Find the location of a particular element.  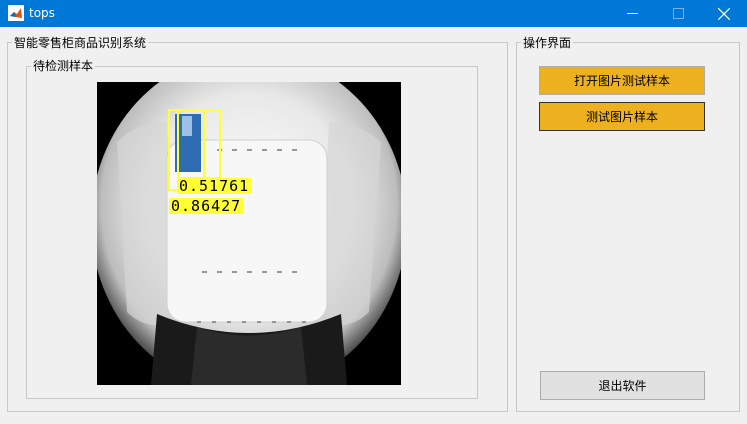

detection-score-2: 0.86427 is located at coordinates (206, 206).